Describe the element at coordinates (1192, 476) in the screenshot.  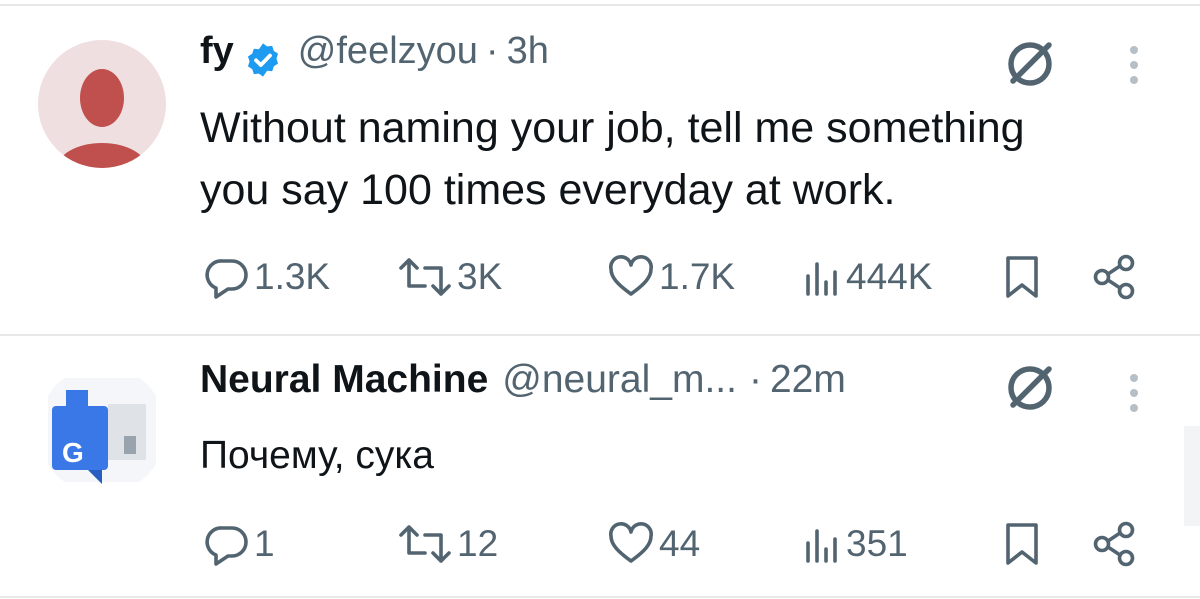
I see `scroll-edge` at that location.